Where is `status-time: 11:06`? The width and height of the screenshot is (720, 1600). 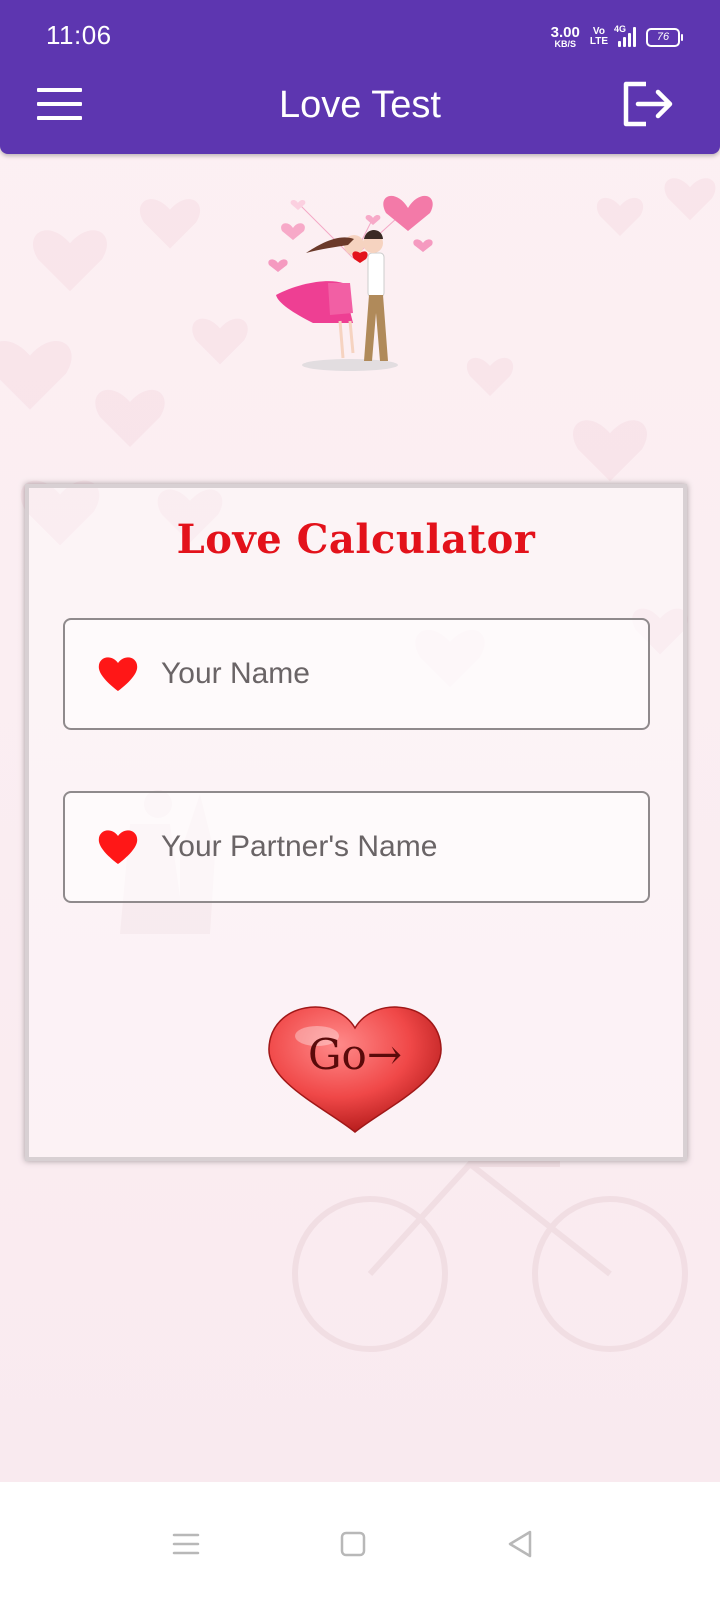
status-time: 11:06 is located at coordinates (79, 35).